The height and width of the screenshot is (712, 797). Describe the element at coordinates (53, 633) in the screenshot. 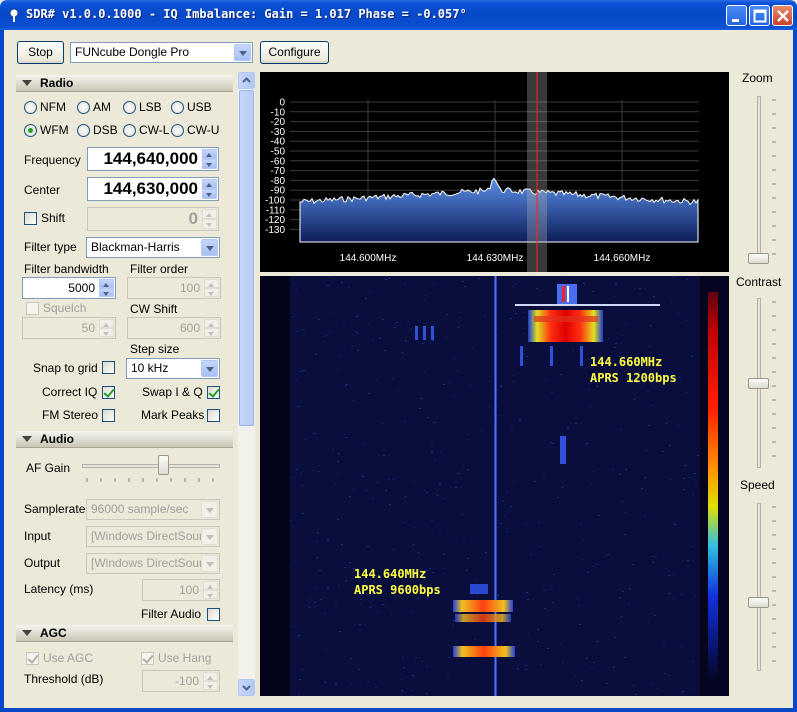

I see `agc-section-title: AGC` at that location.